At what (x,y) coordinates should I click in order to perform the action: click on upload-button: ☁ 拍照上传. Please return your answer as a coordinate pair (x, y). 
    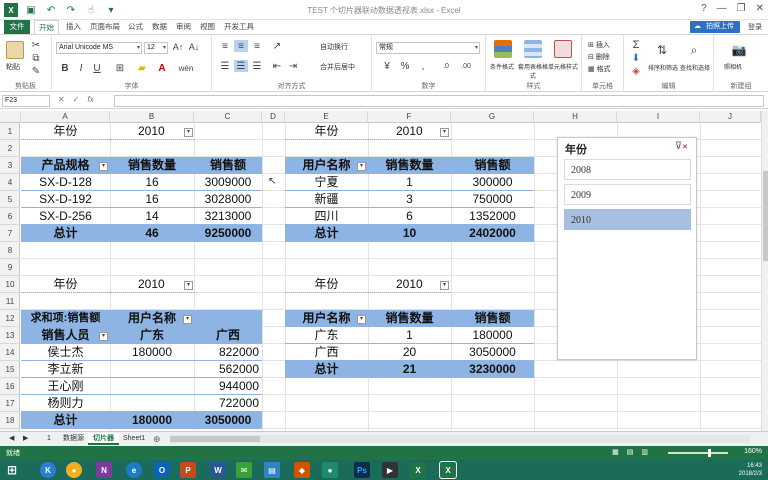
    Looking at the image, I should click on (715, 27).